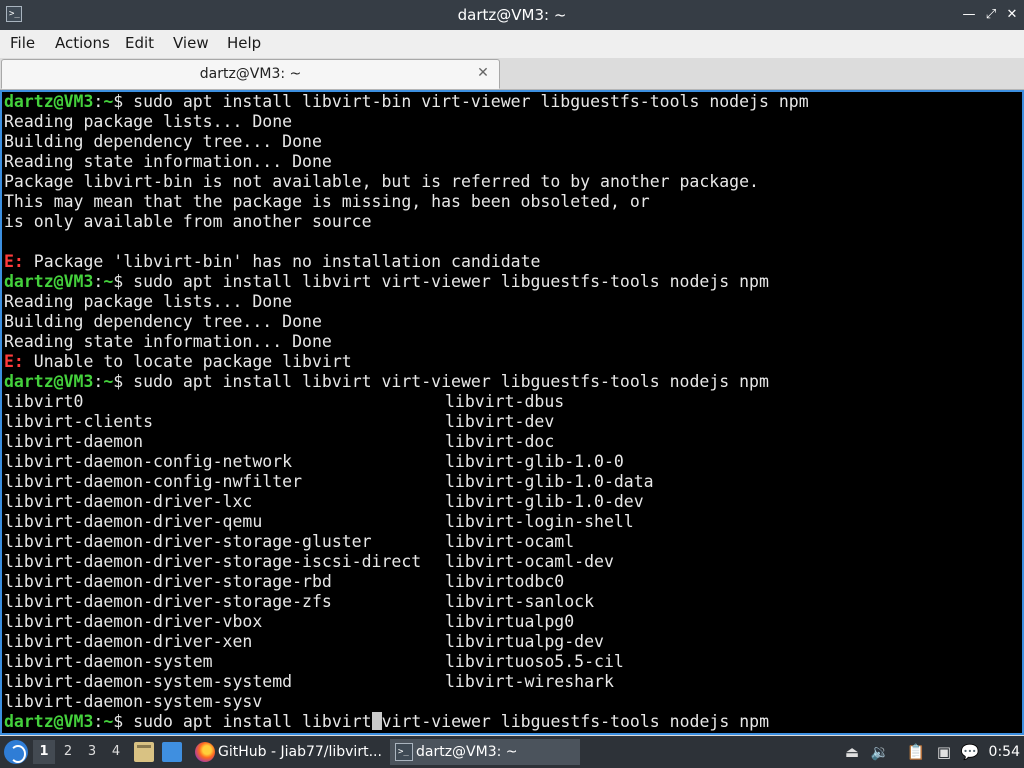 The width and height of the screenshot is (1024, 768). I want to click on command-text: sudo apt install libvirt, so click(252, 721).